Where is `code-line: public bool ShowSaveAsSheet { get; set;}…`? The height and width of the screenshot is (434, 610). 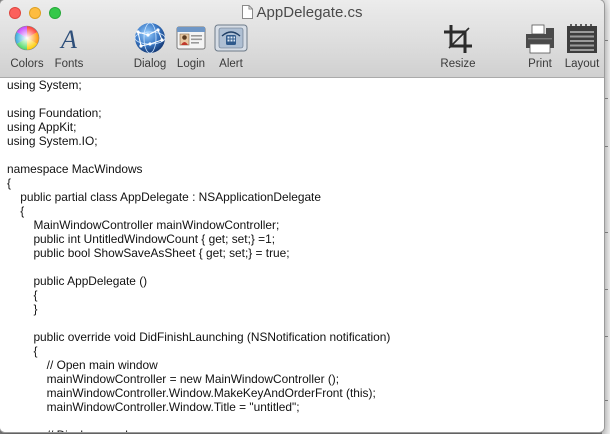
code-line: public bool ShowSaveAsSheet { get; set;}… is located at coordinates (148, 253).